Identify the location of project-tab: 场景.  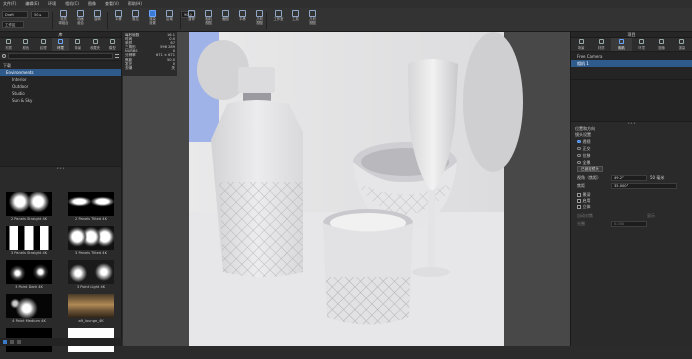
(581, 44).